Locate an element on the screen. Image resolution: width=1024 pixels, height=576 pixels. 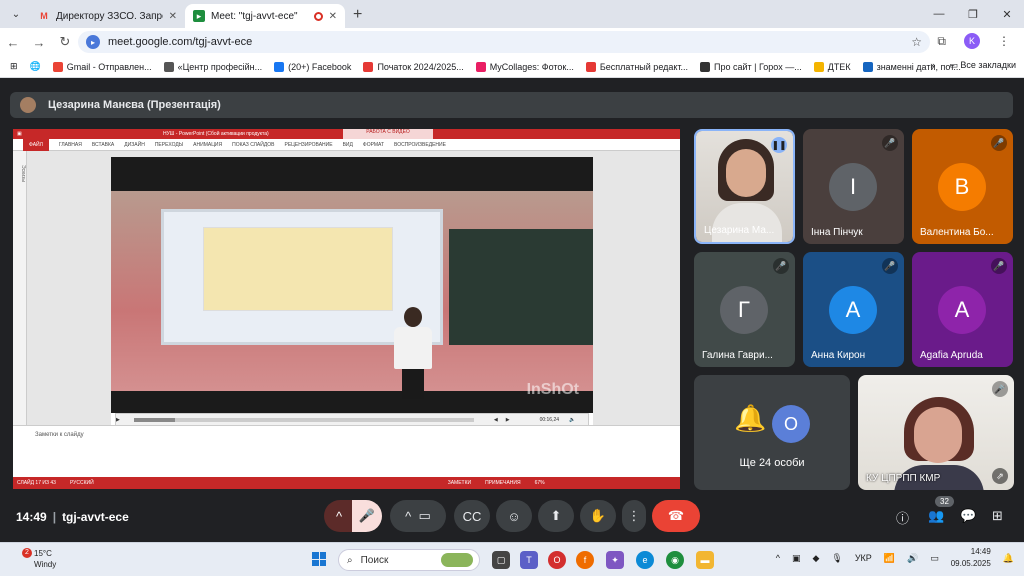
forward-icon: ▶ is located at coordinates (508, 420).